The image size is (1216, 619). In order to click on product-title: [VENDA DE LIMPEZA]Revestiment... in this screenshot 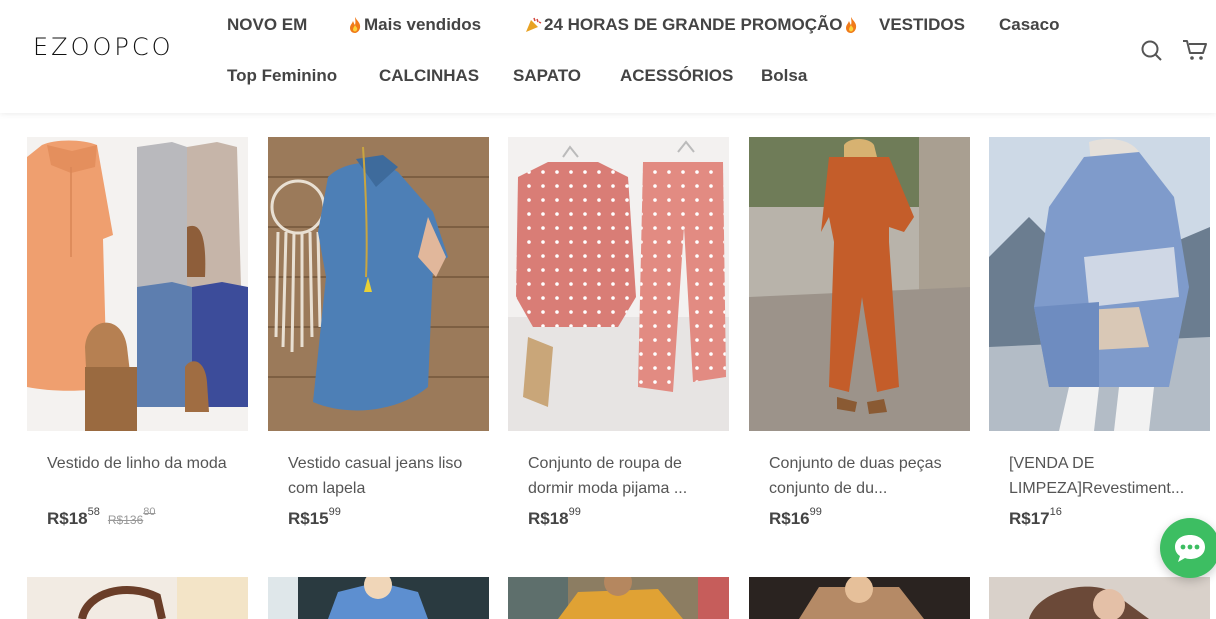, I will do `click(1099, 476)`.